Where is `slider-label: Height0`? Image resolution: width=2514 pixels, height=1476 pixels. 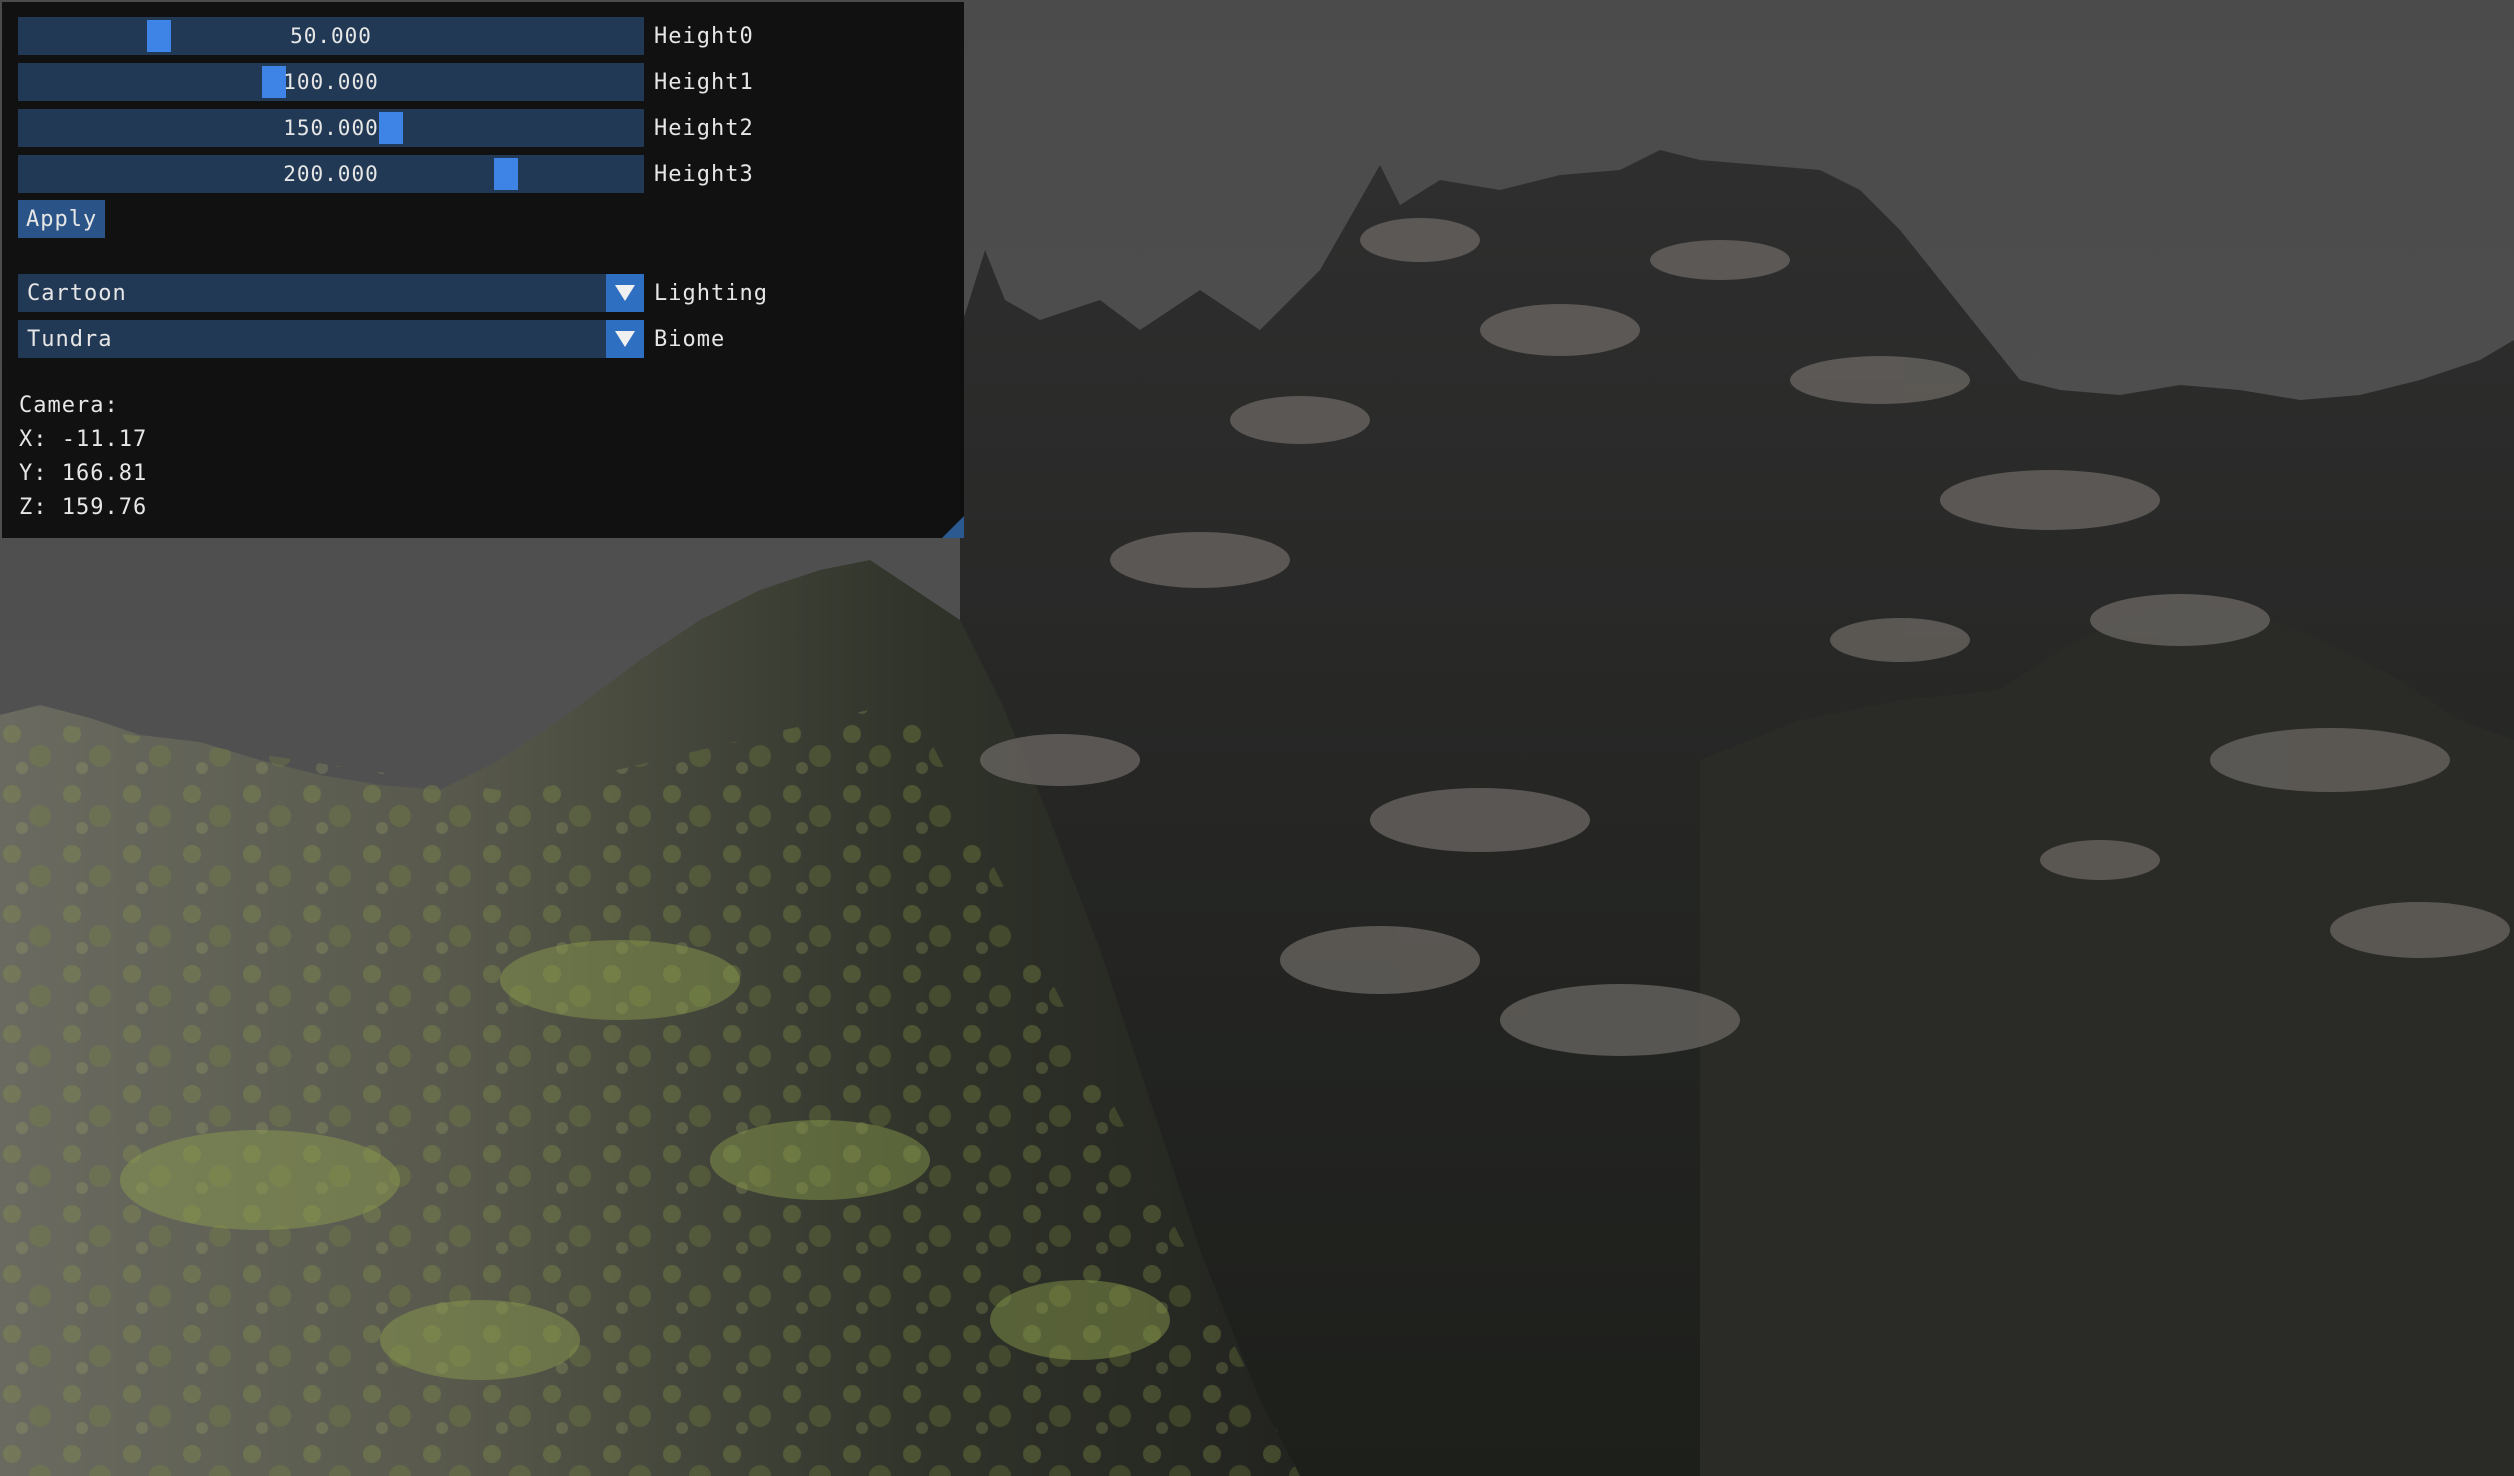 slider-label: Height0 is located at coordinates (704, 36).